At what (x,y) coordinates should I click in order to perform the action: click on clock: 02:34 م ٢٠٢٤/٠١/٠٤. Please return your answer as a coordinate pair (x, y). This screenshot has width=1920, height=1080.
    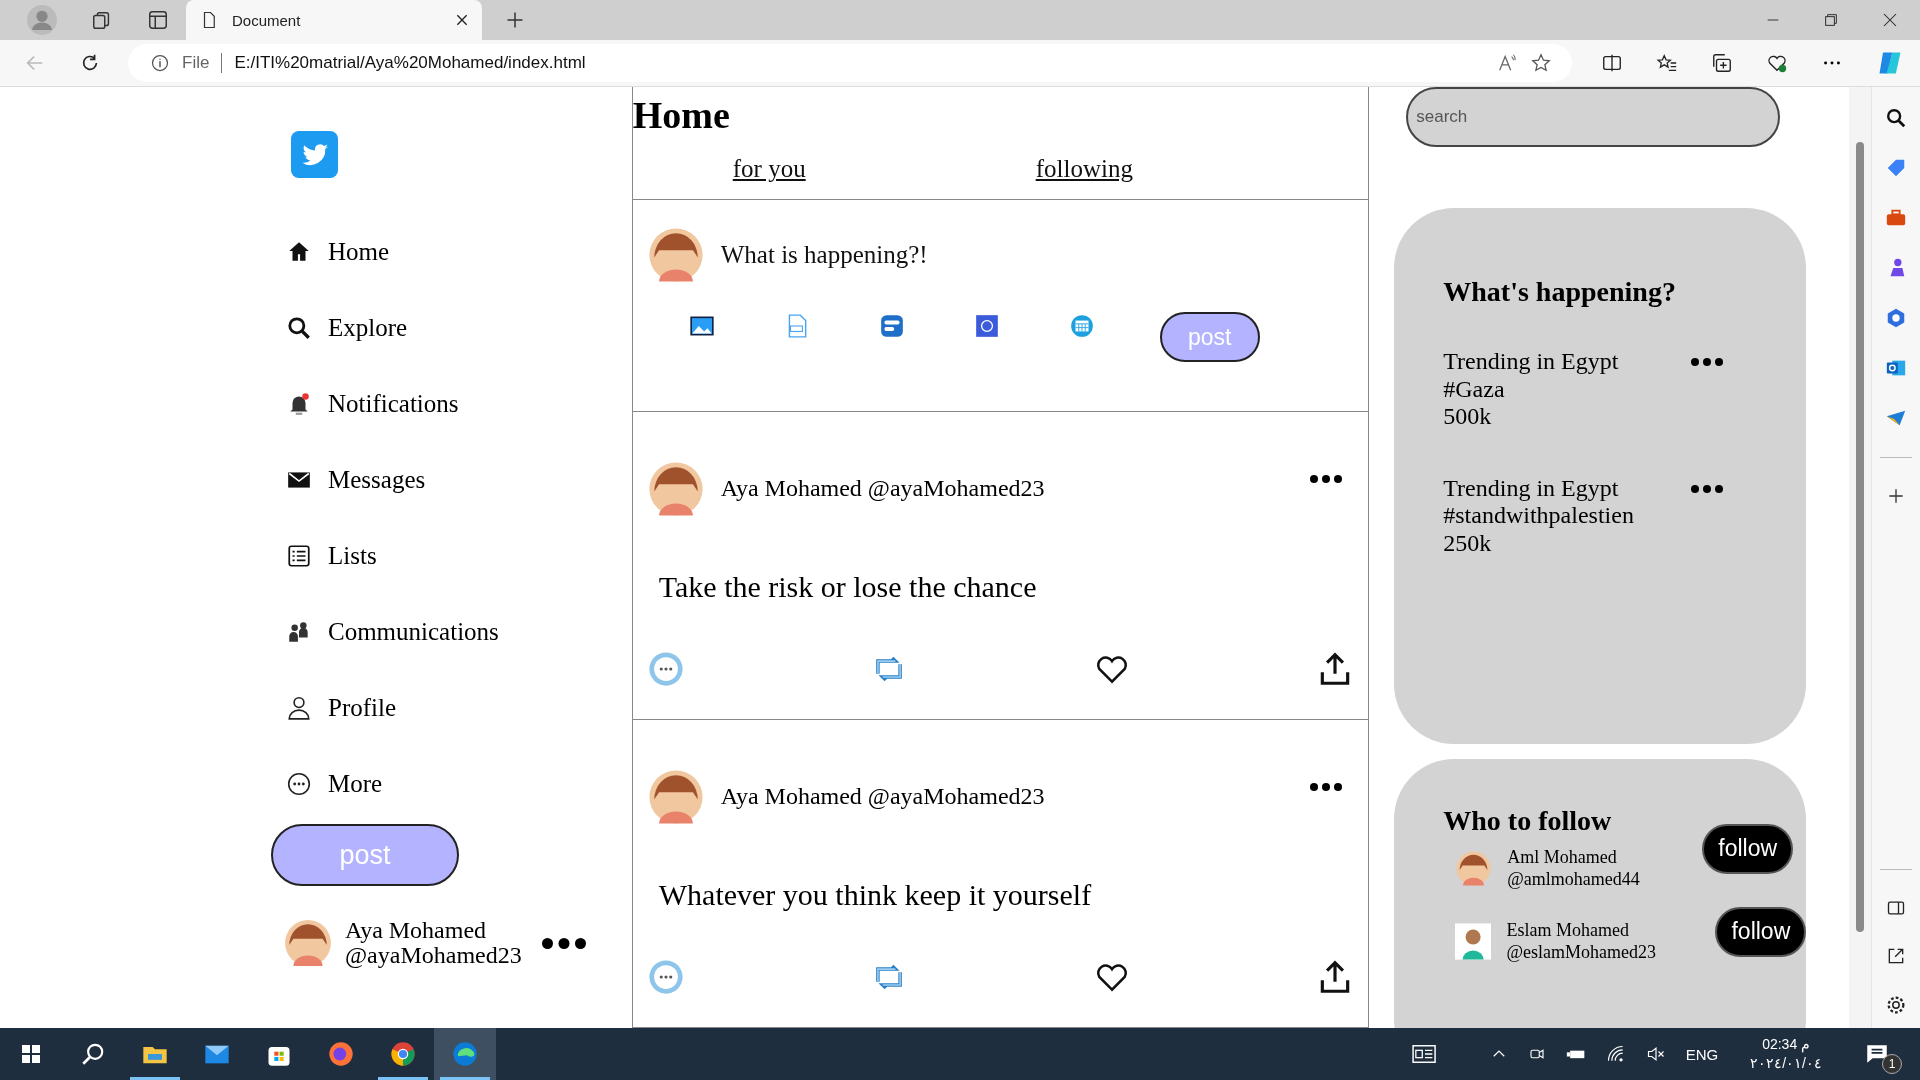
    Looking at the image, I should click on (1786, 1054).